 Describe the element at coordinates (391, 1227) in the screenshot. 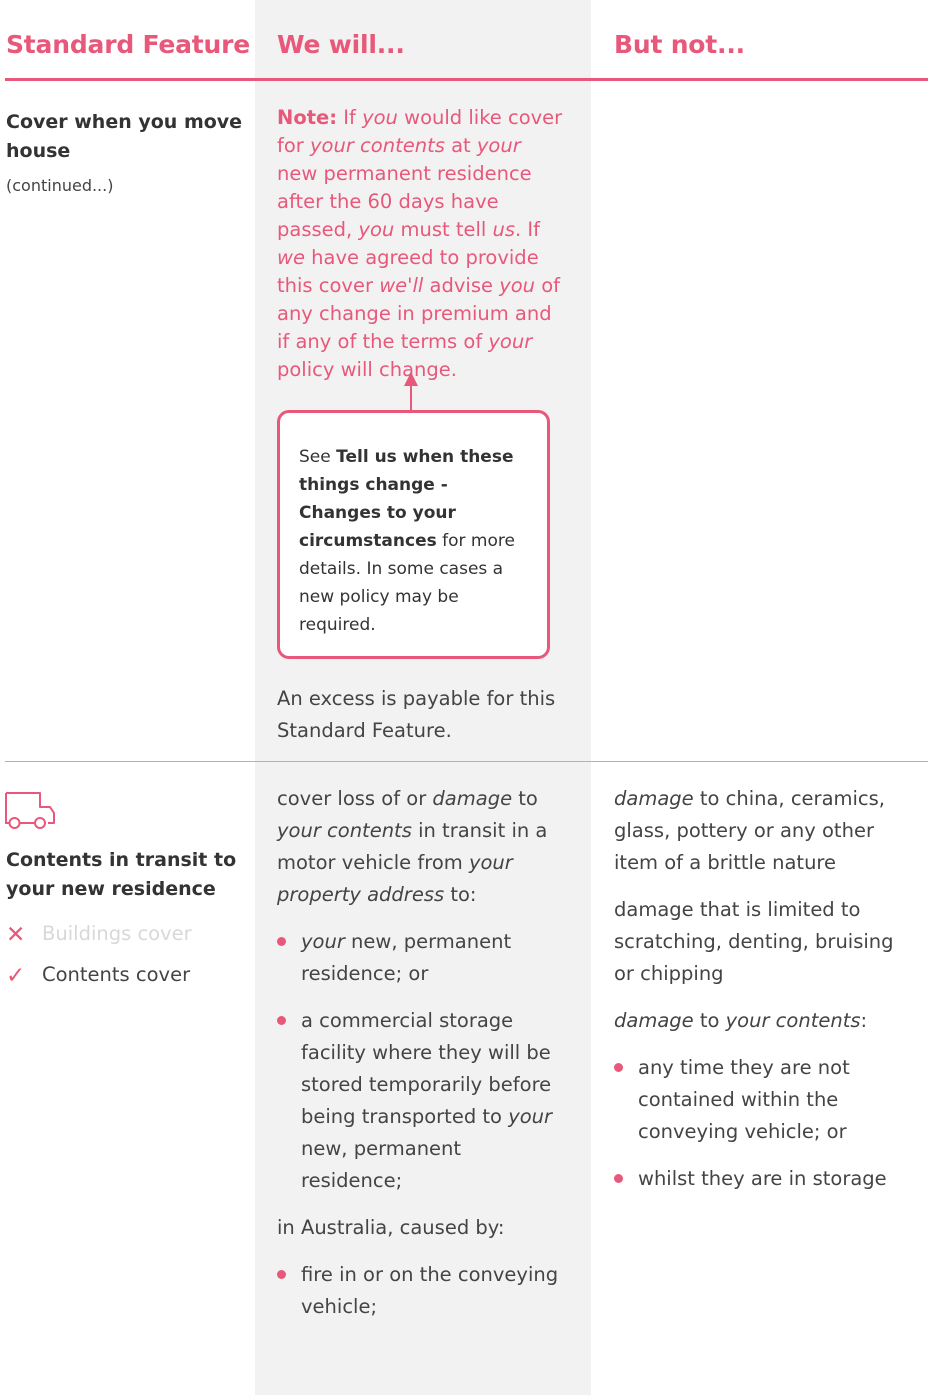

I see `we-will-caused-by: in Australia, caused by:` at that location.